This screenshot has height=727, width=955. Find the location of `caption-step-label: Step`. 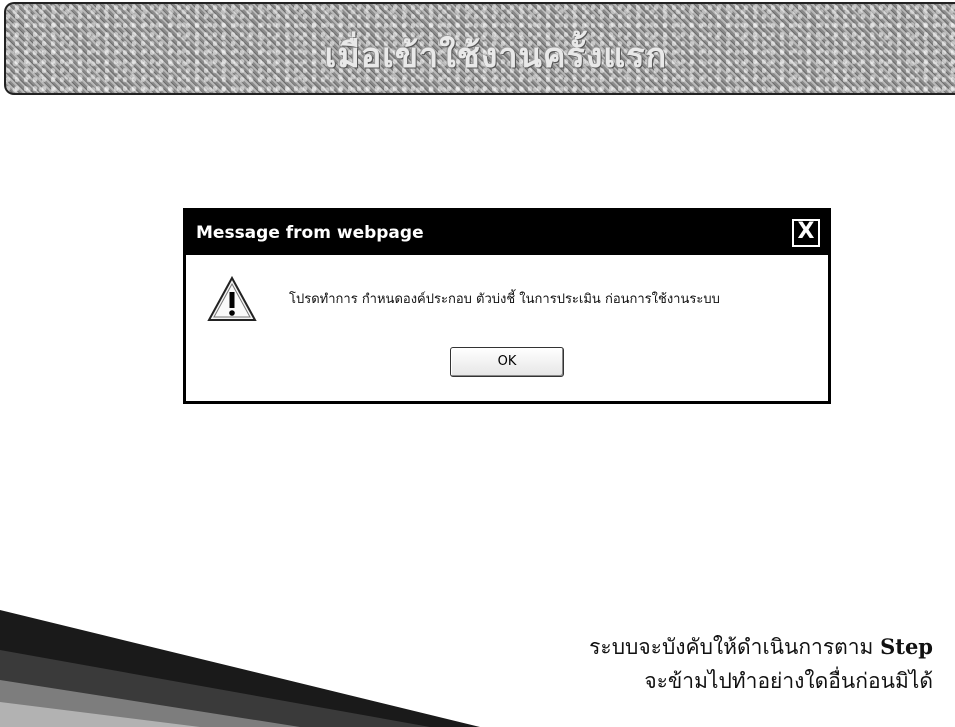

caption-step-label: Step is located at coordinates (906, 646).